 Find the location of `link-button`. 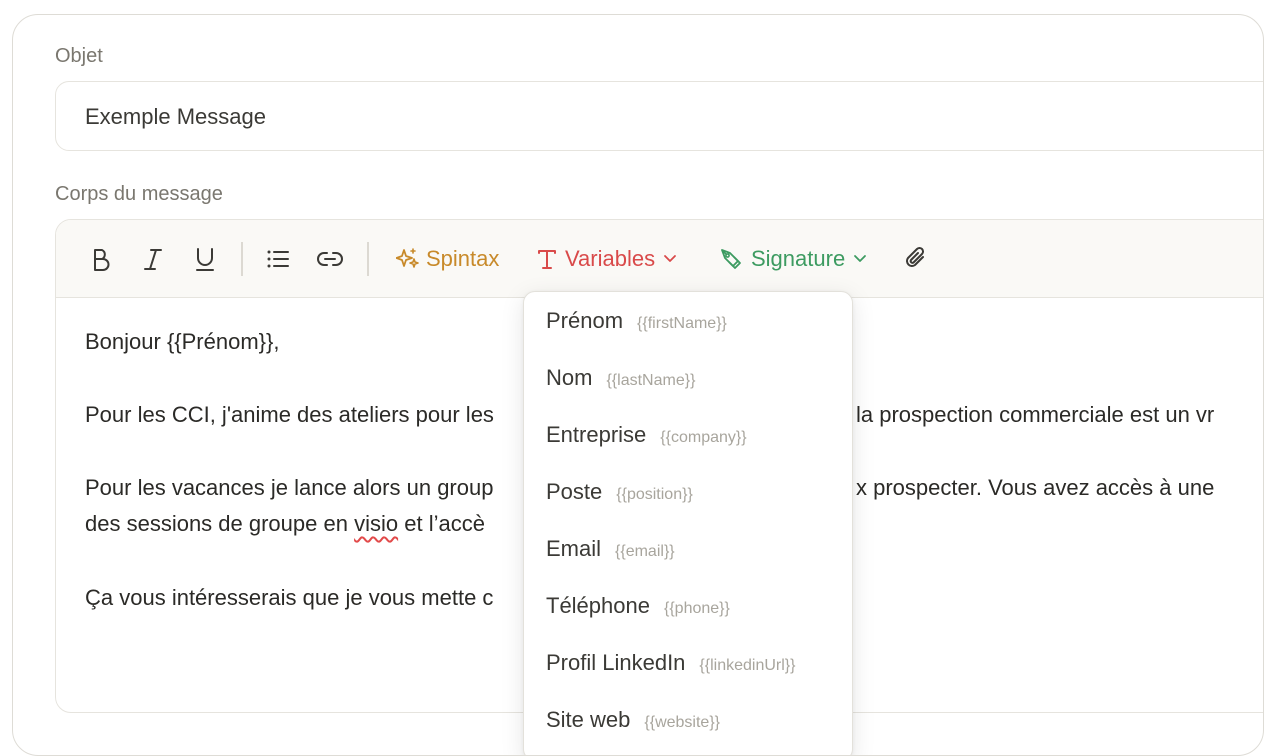

link-button is located at coordinates (330, 259).